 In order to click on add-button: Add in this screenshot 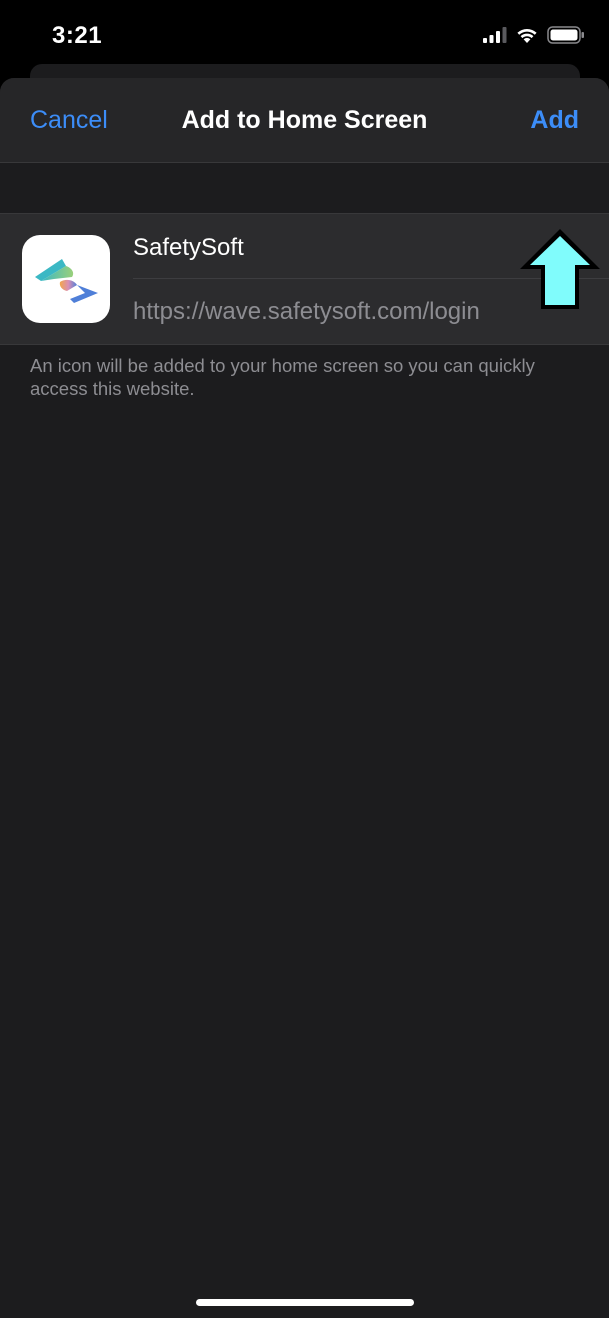, I will do `click(554, 120)`.